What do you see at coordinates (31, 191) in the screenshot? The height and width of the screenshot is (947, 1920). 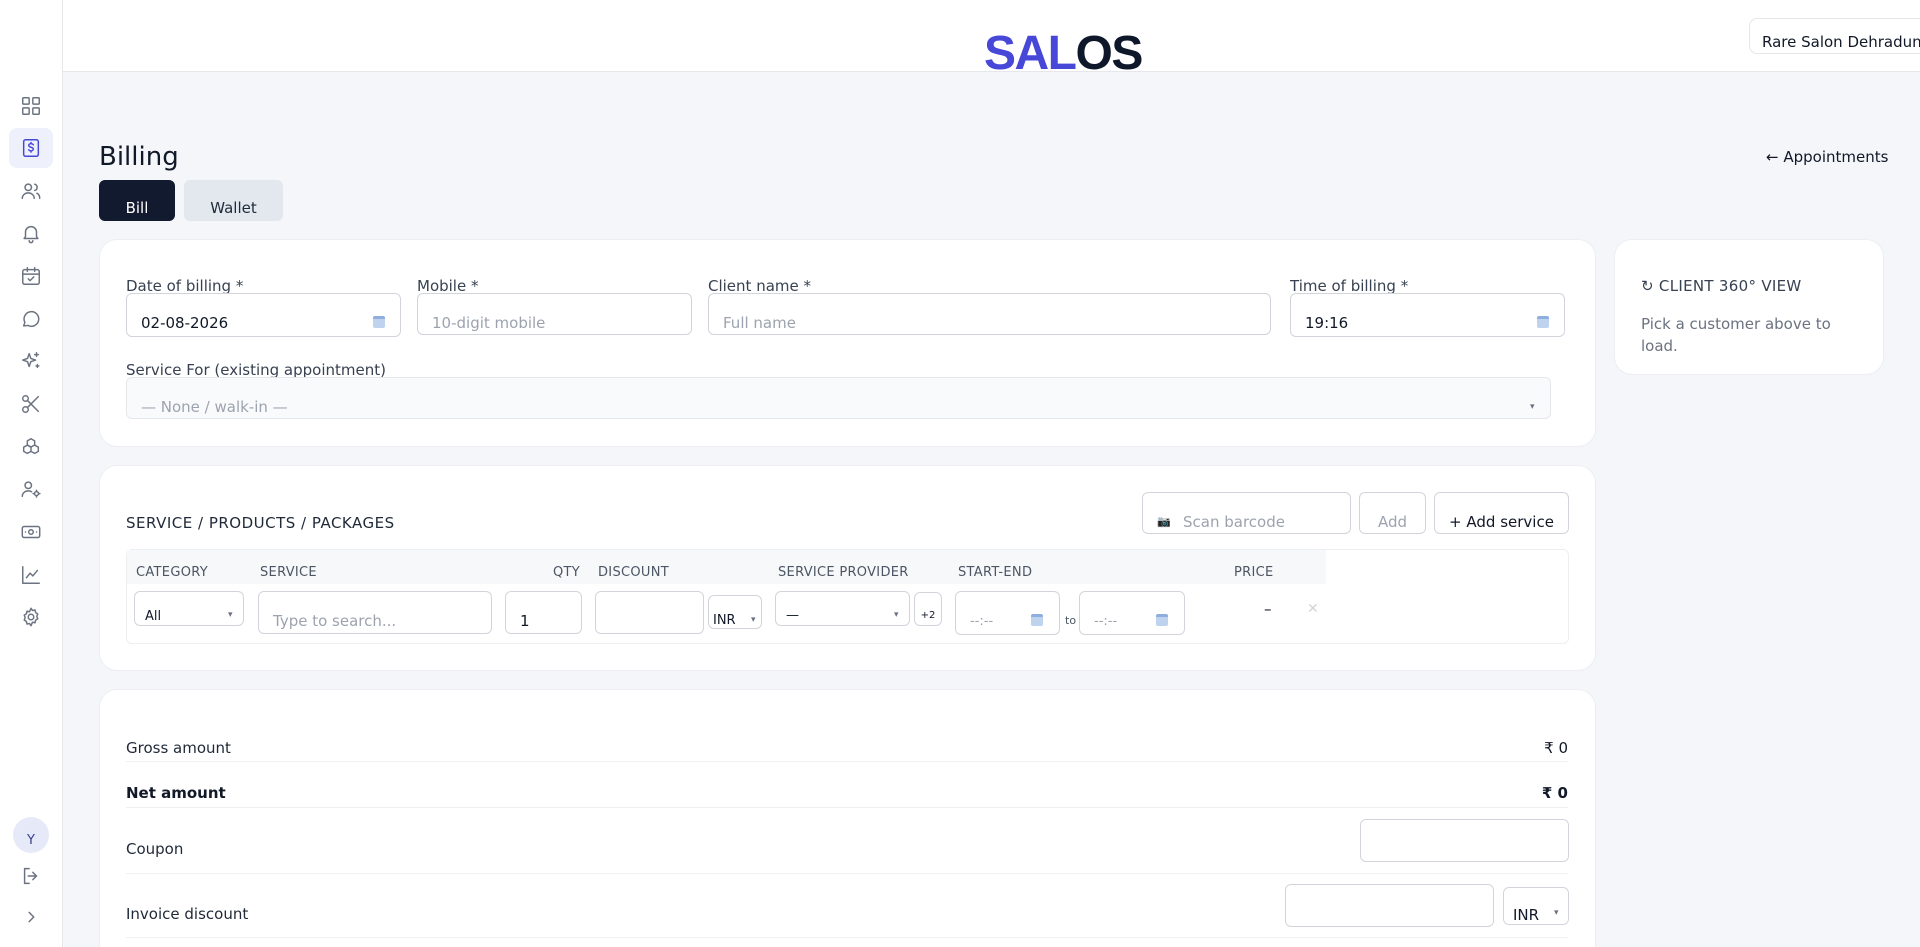 I see `clients-icon` at bounding box center [31, 191].